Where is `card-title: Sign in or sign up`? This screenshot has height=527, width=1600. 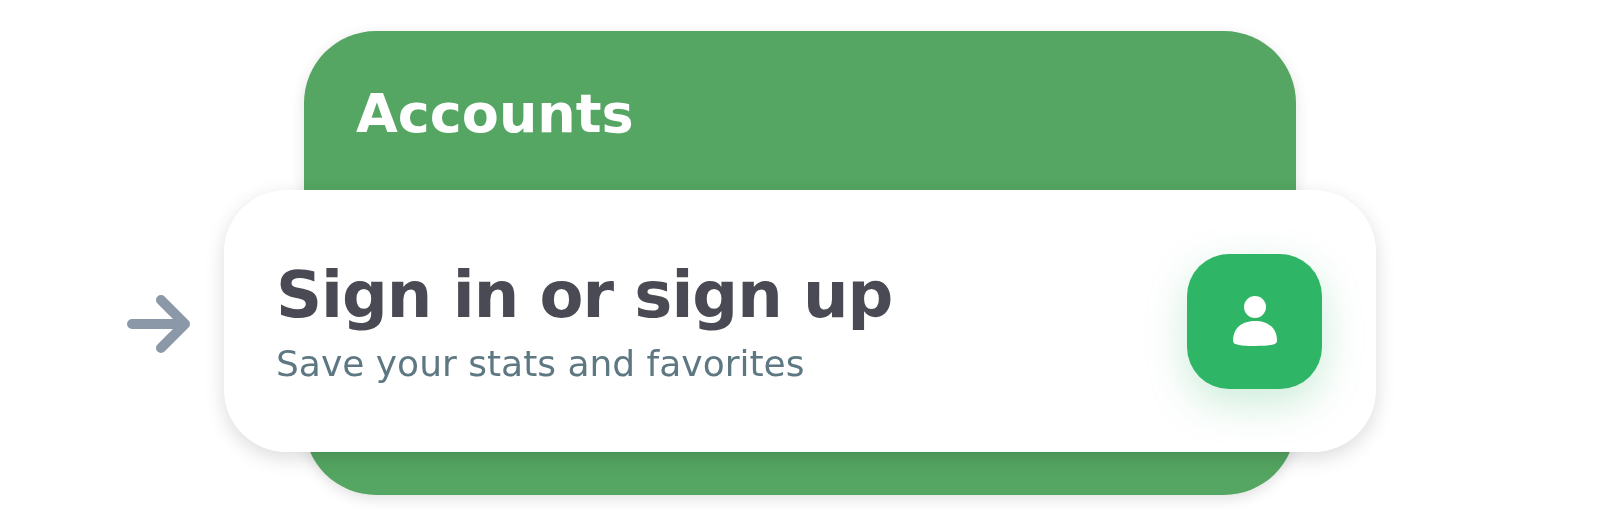 card-title: Sign in or sign up is located at coordinates (584, 295).